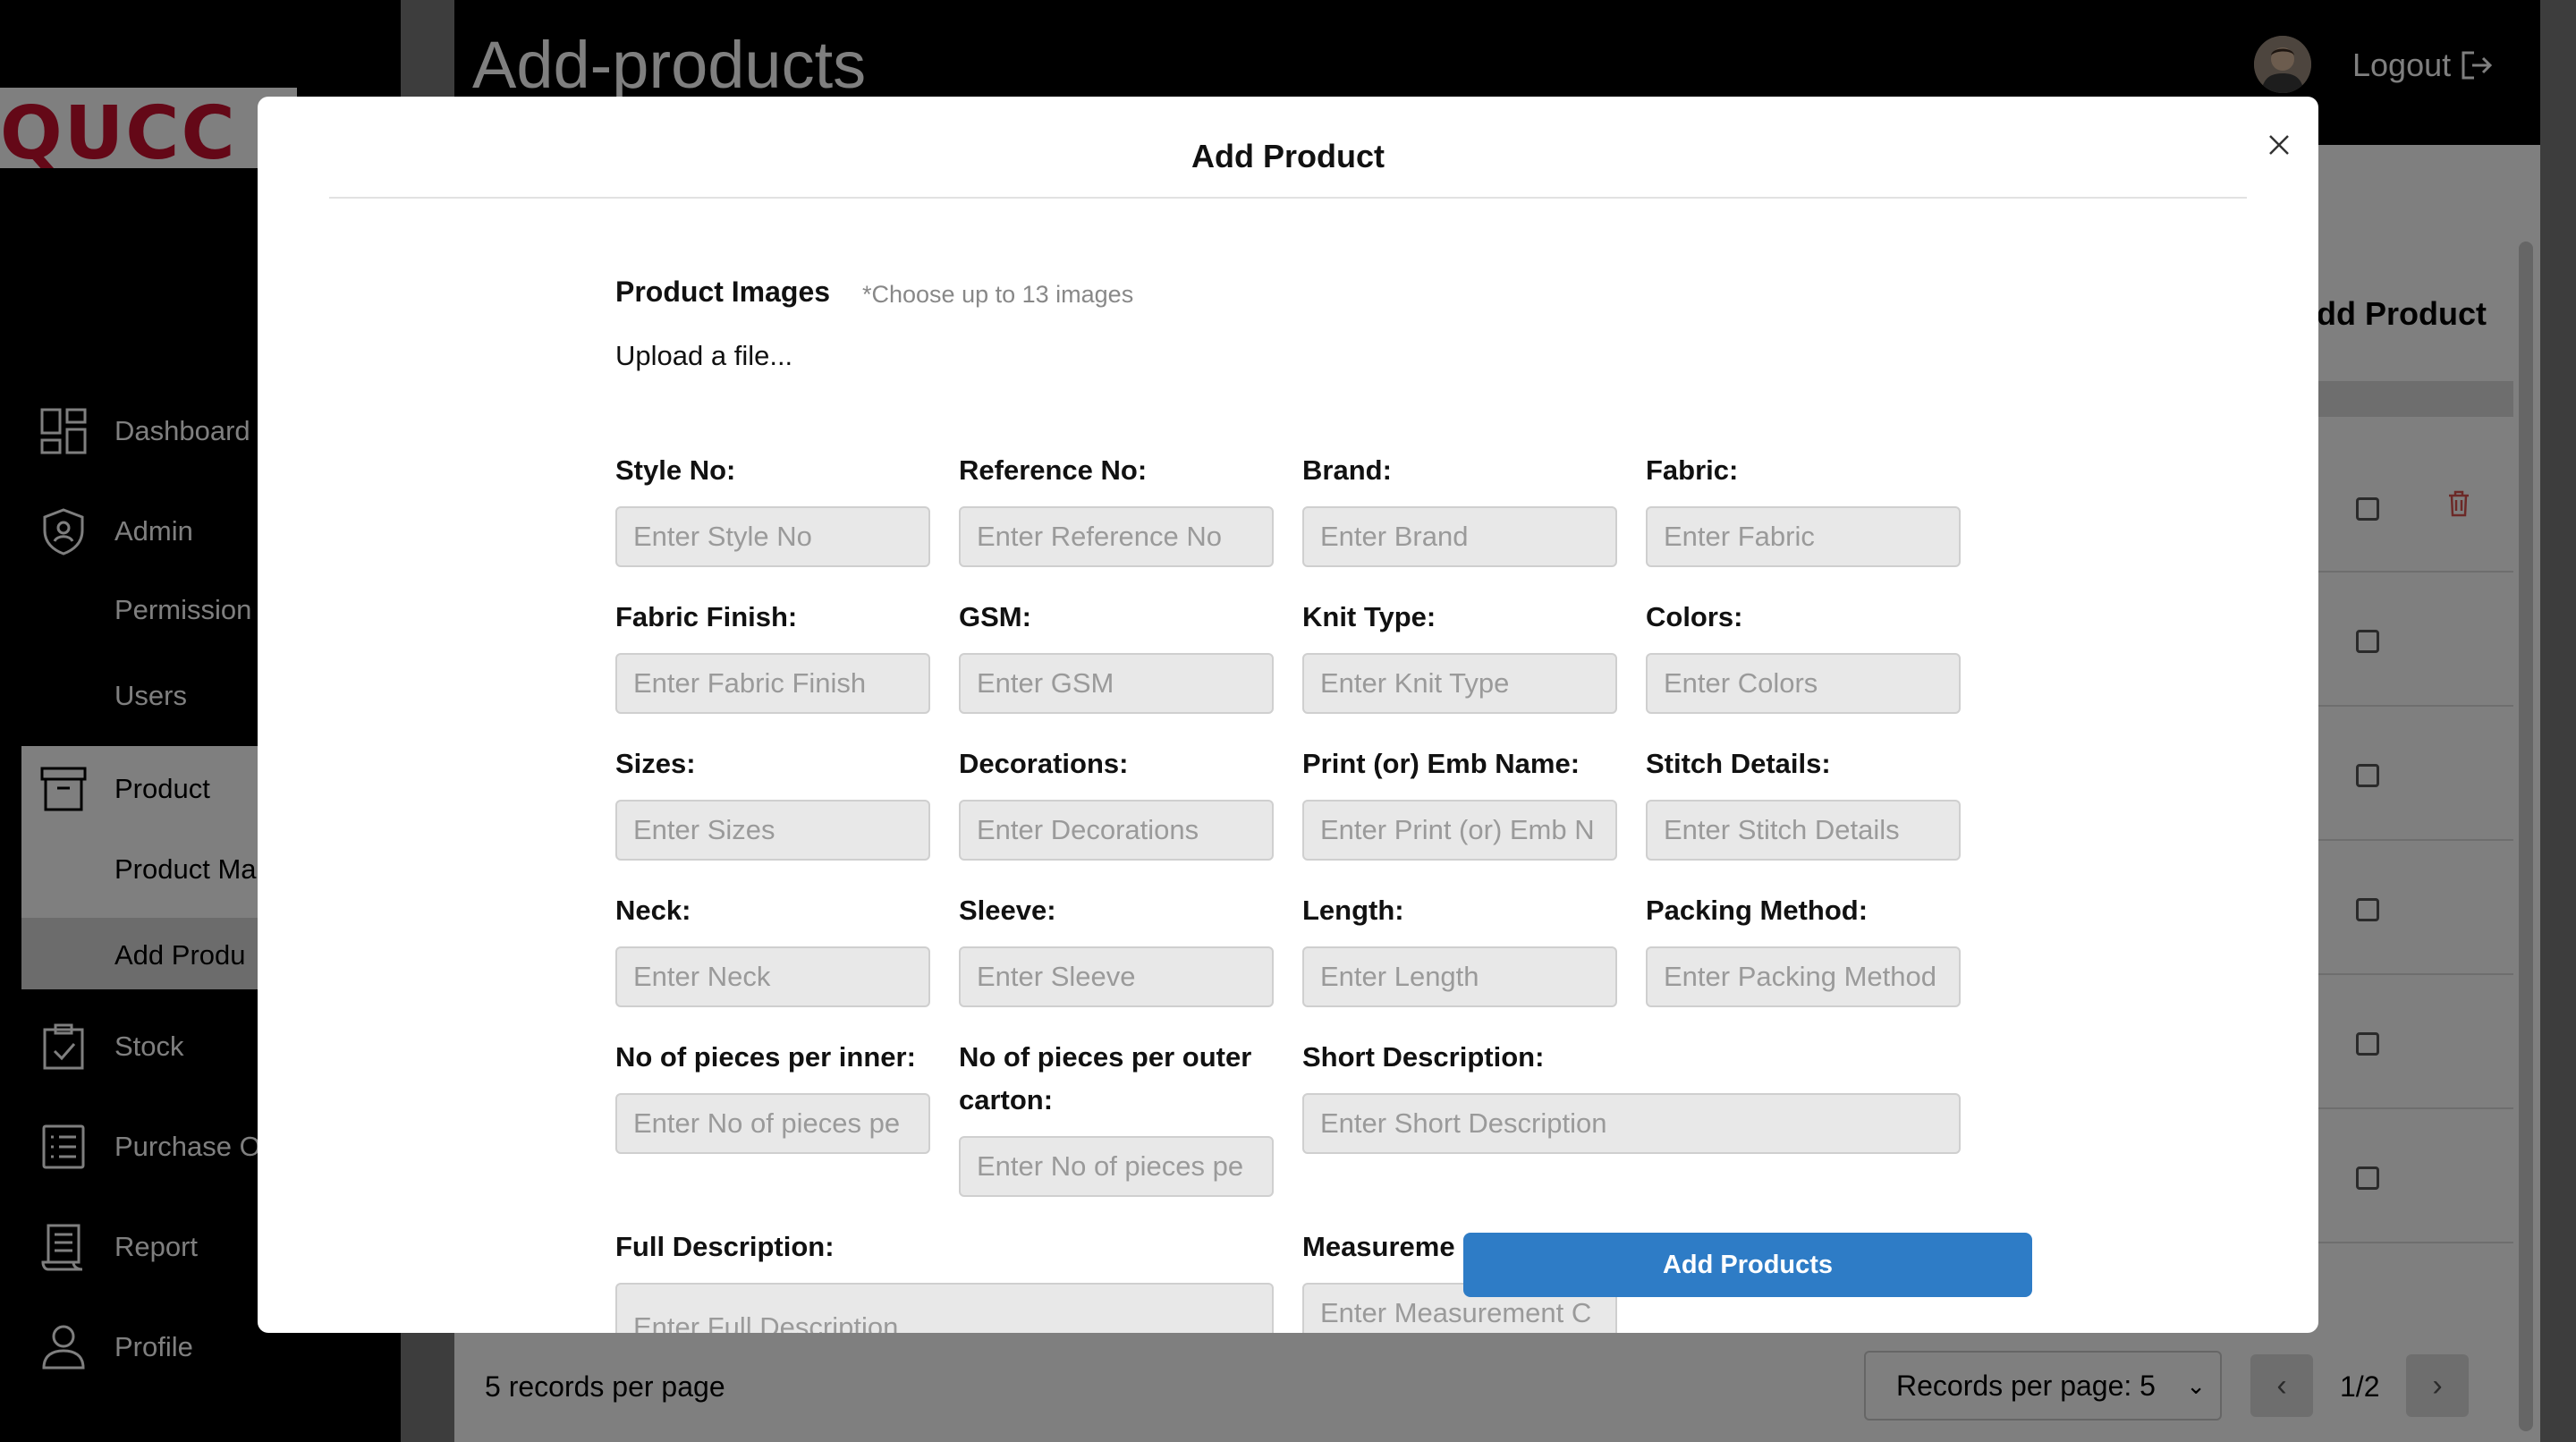 The height and width of the screenshot is (1442, 2576). What do you see at coordinates (1353, 910) in the screenshot?
I see `length-label: Length:` at bounding box center [1353, 910].